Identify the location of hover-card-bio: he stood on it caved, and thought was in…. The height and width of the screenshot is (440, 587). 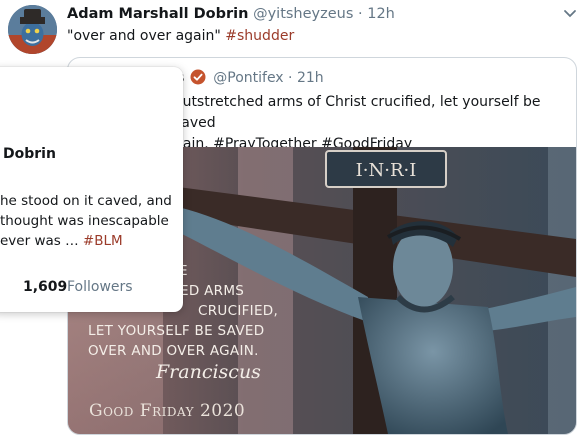
(90, 221).